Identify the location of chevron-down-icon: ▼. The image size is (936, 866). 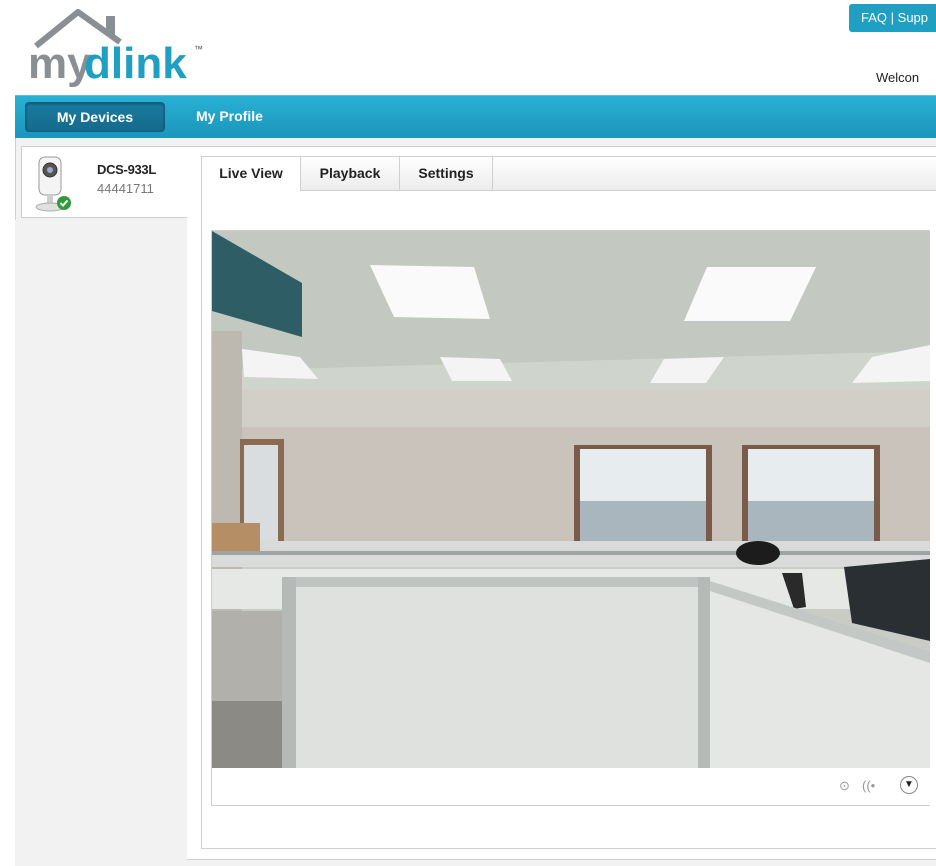
(909, 785).